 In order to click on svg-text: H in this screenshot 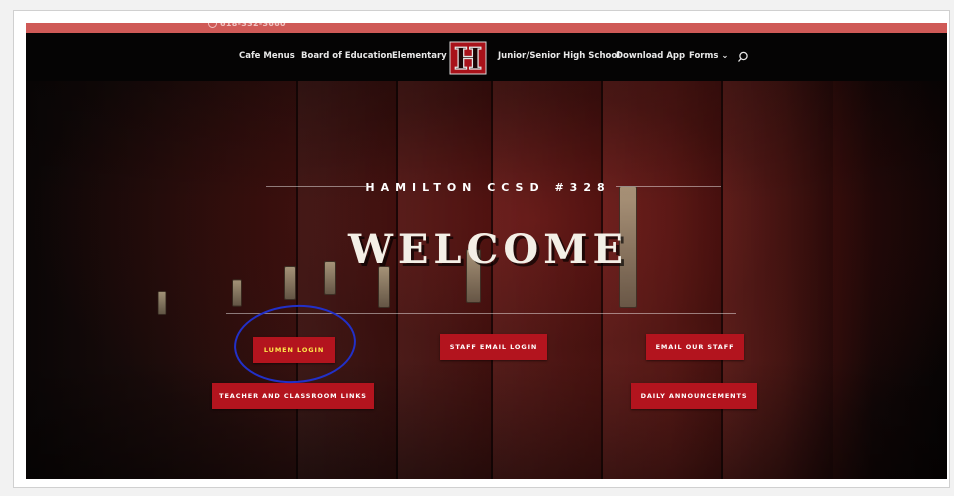, I will do `click(468, 58)`.